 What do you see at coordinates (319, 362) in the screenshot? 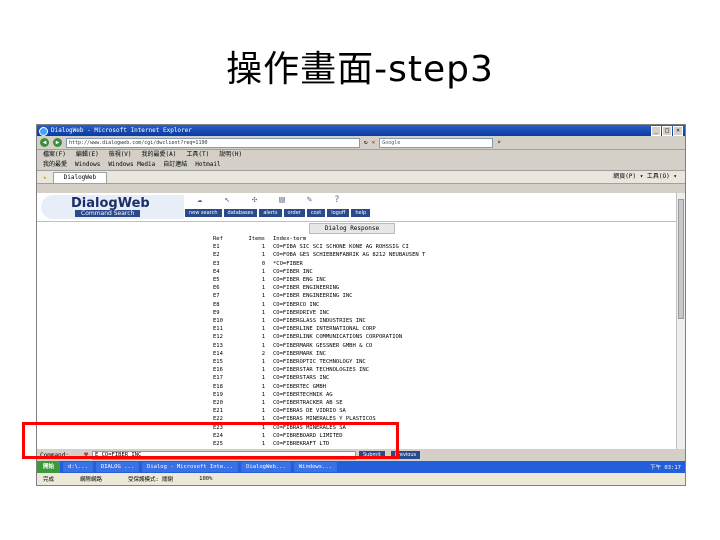
I see `table-row: E15 1 CO=FIBEROPTIC TECHNOLOGY INC` at bounding box center [319, 362].